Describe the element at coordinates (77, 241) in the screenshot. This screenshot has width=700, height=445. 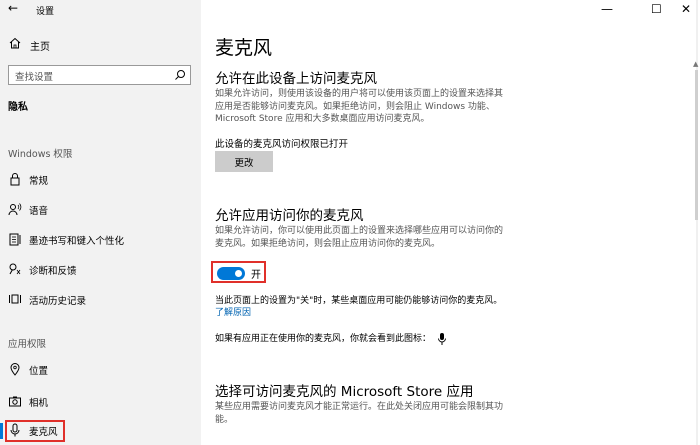
I see `sidebar-item-label: 墨迹书写和键入个性化` at that location.